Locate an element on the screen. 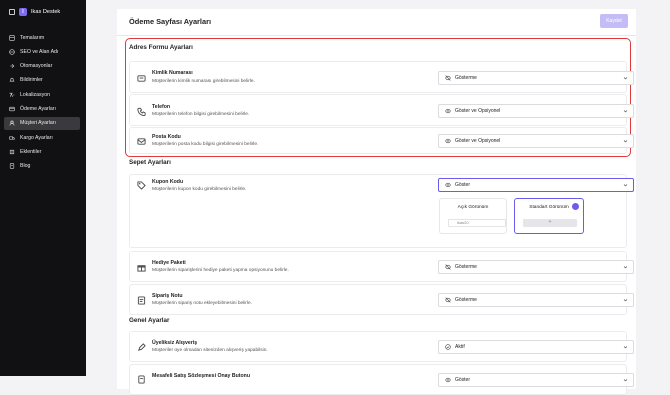 This screenshot has width=670, height=395. truck-icon is located at coordinates (12, 138).